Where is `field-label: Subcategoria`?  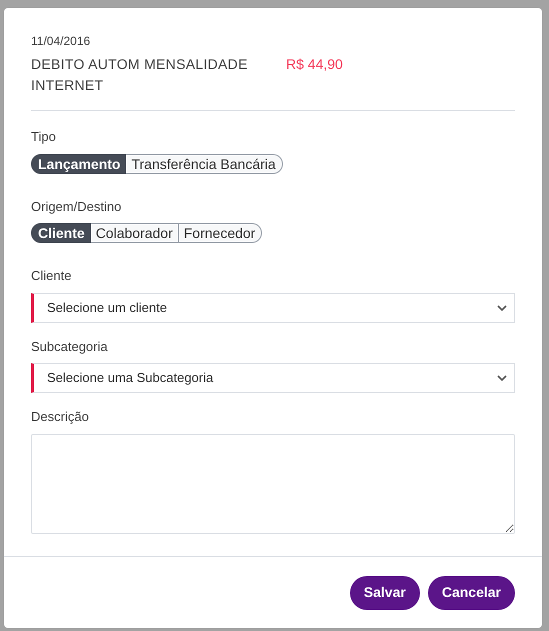
field-label: Subcategoria is located at coordinates (70, 347).